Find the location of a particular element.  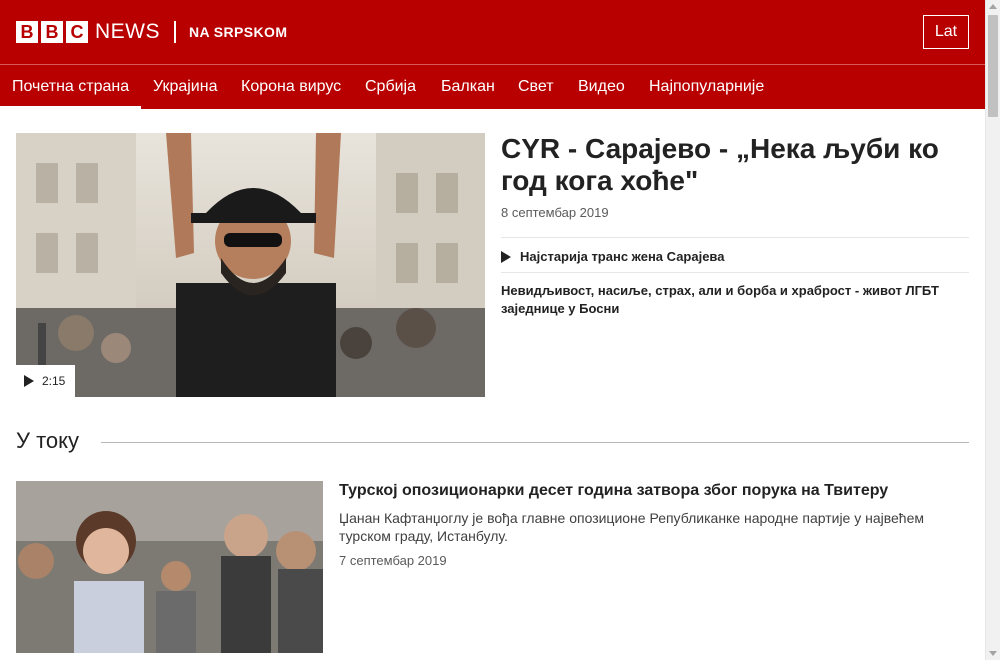

related-video-link: Најстарија транс жена Сарајева is located at coordinates (612, 256).